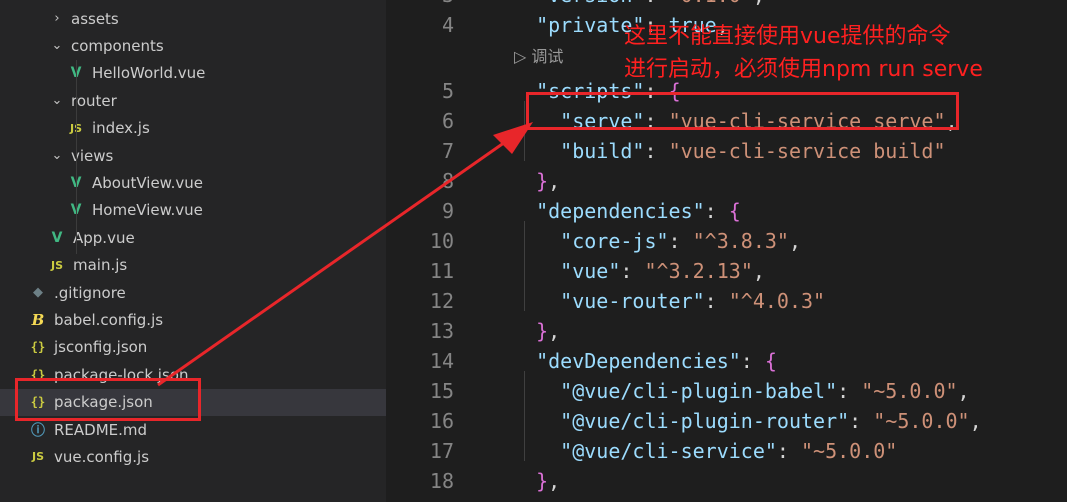 This screenshot has width=1067, height=502. What do you see at coordinates (513, 138) in the screenshot?
I see `arrow-head` at bounding box center [513, 138].